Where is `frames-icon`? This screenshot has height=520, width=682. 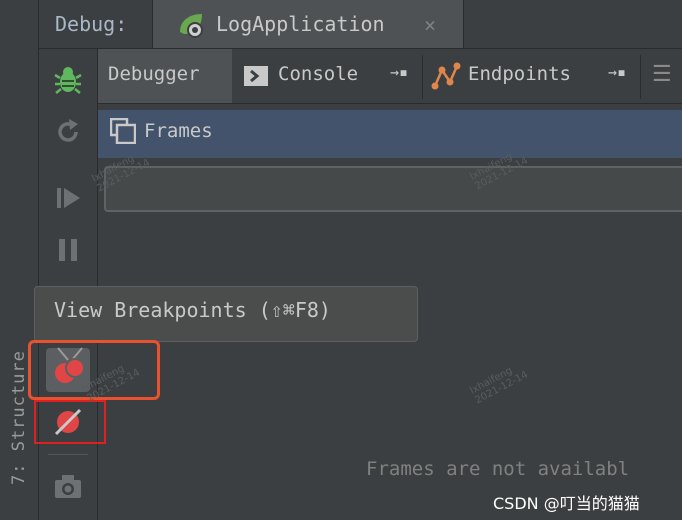 frames-icon is located at coordinates (123, 131).